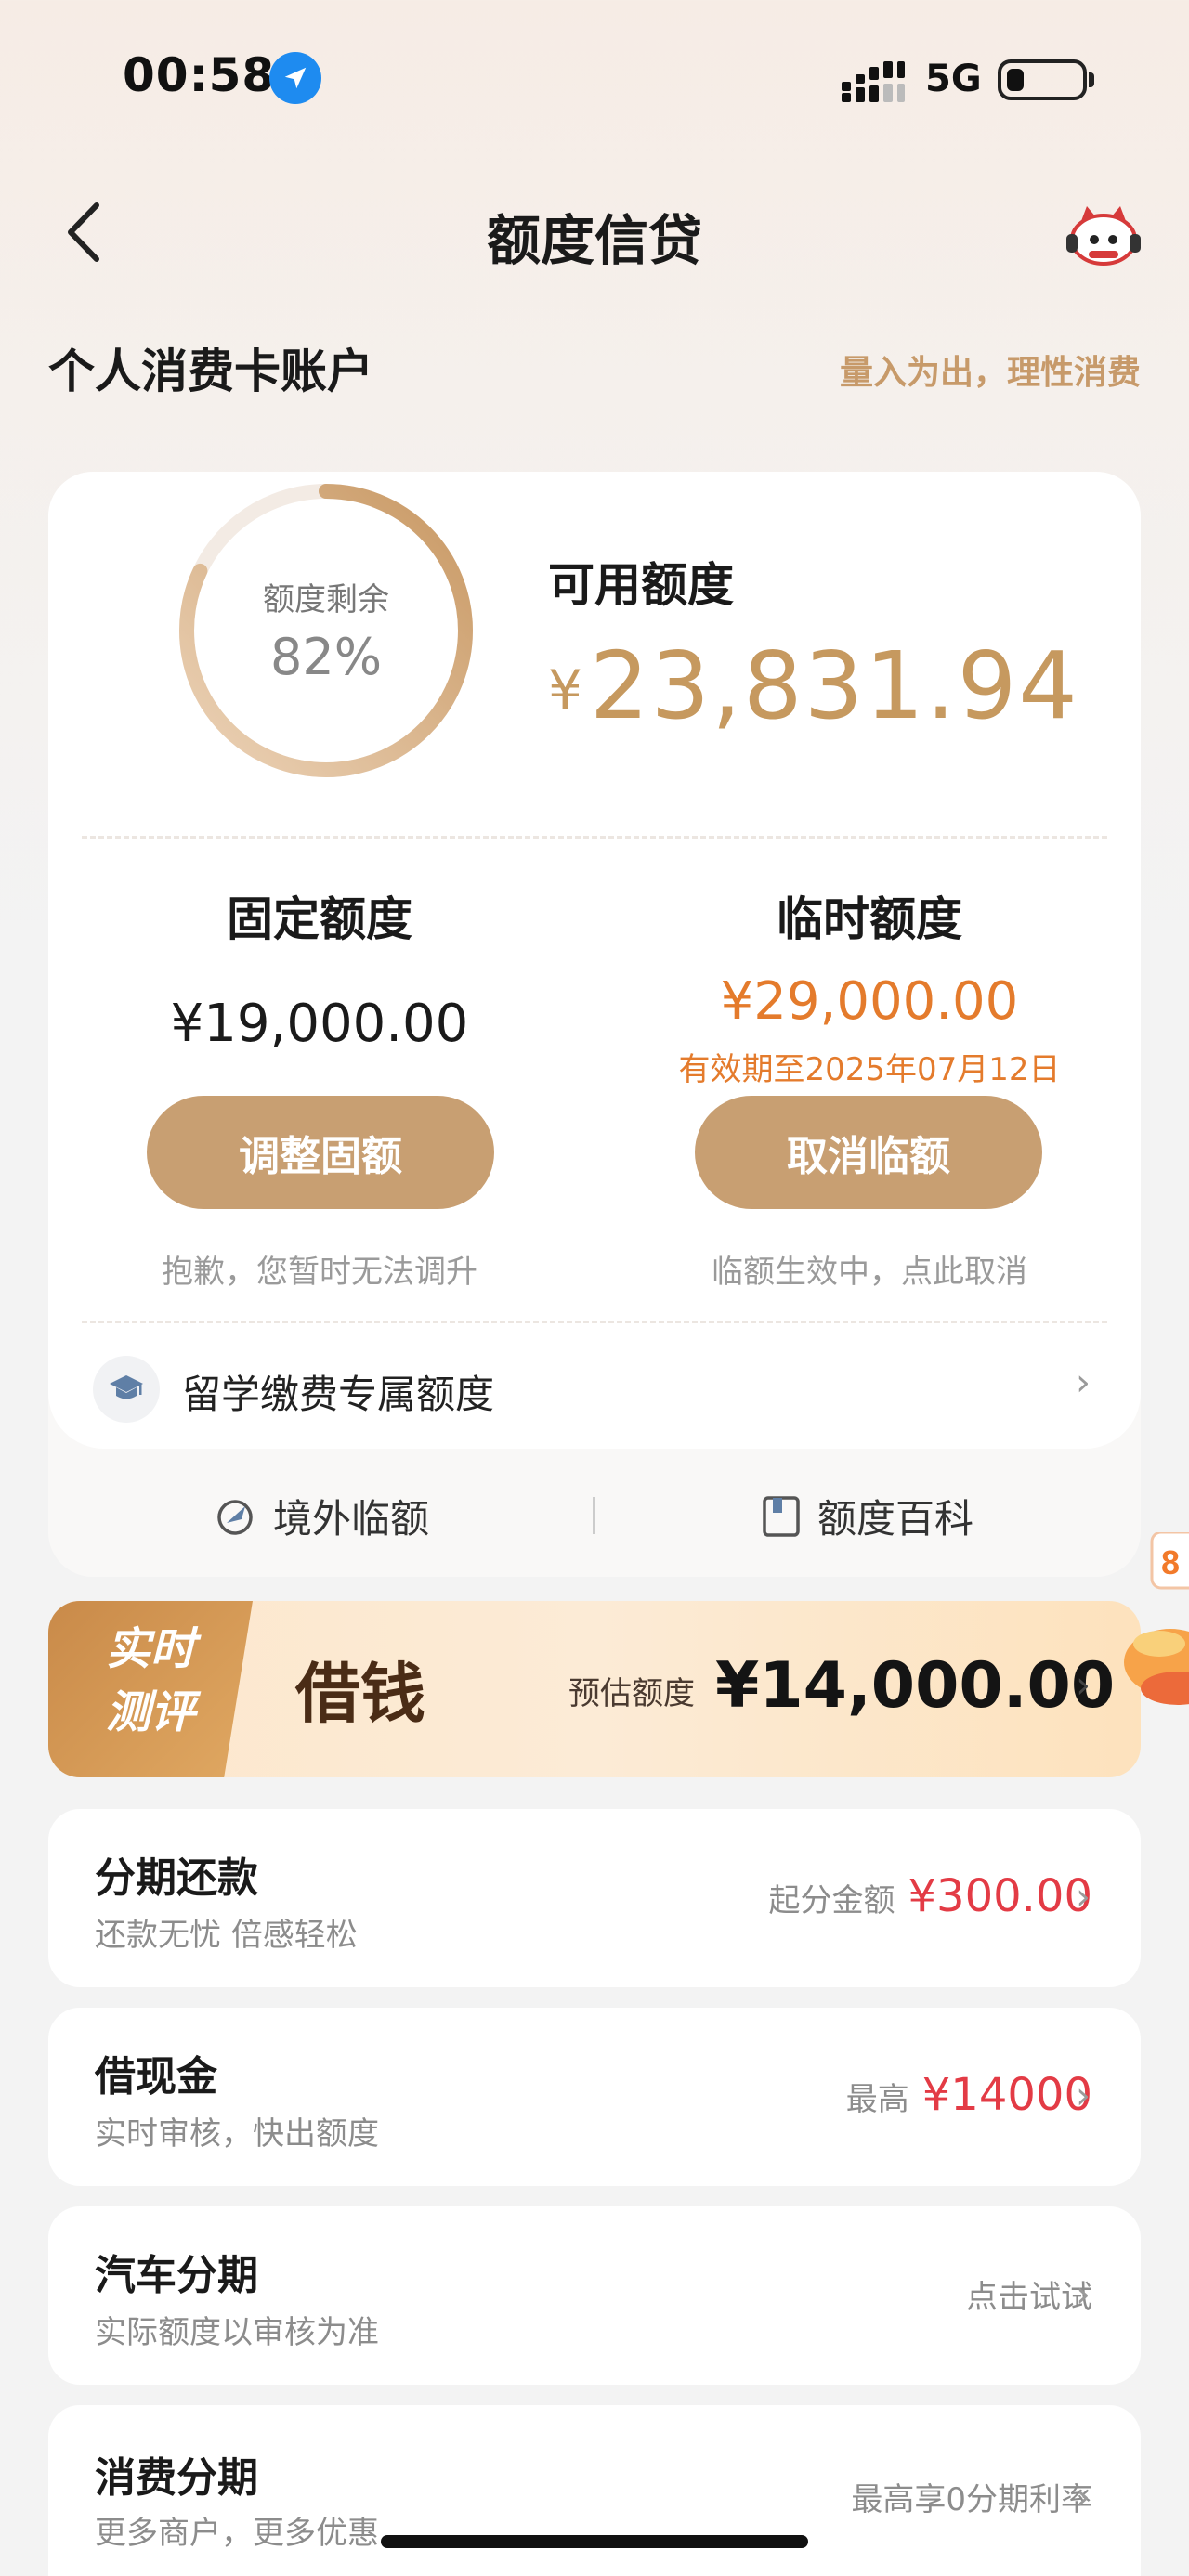  I want to click on list-item-right: 起分金额 ¥300.00, so click(931, 1896).